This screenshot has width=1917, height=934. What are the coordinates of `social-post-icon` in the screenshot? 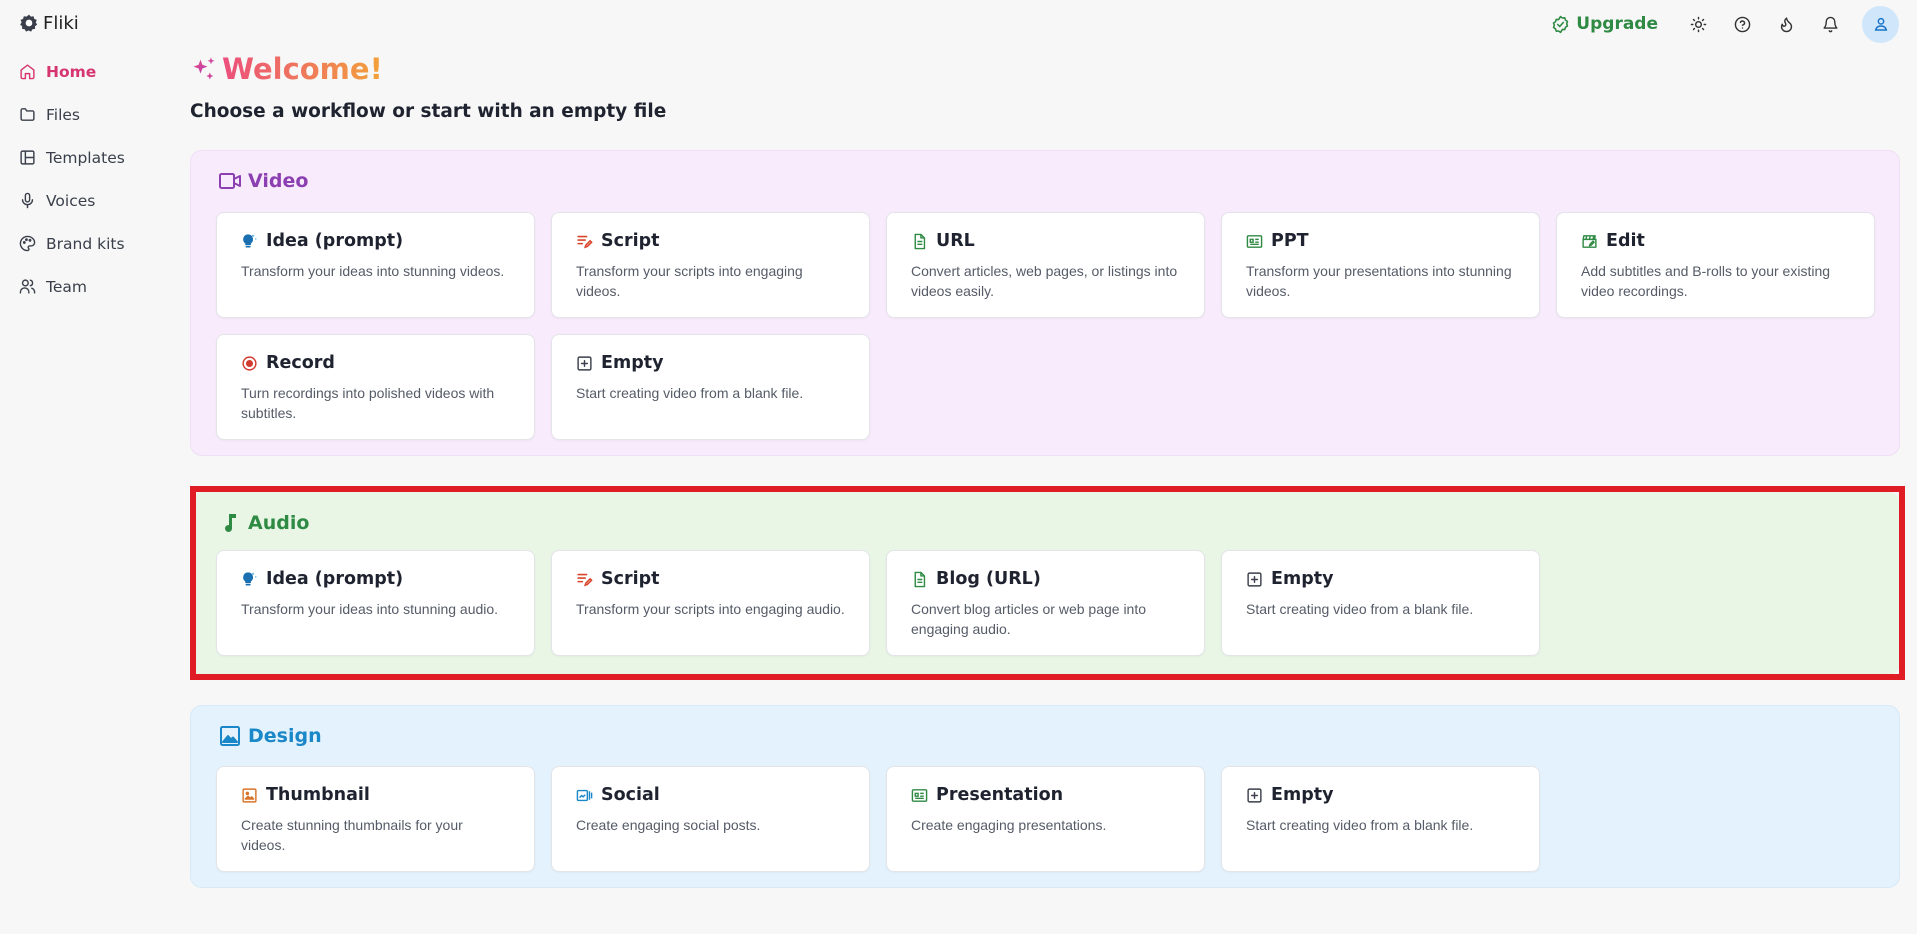 It's located at (584, 795).